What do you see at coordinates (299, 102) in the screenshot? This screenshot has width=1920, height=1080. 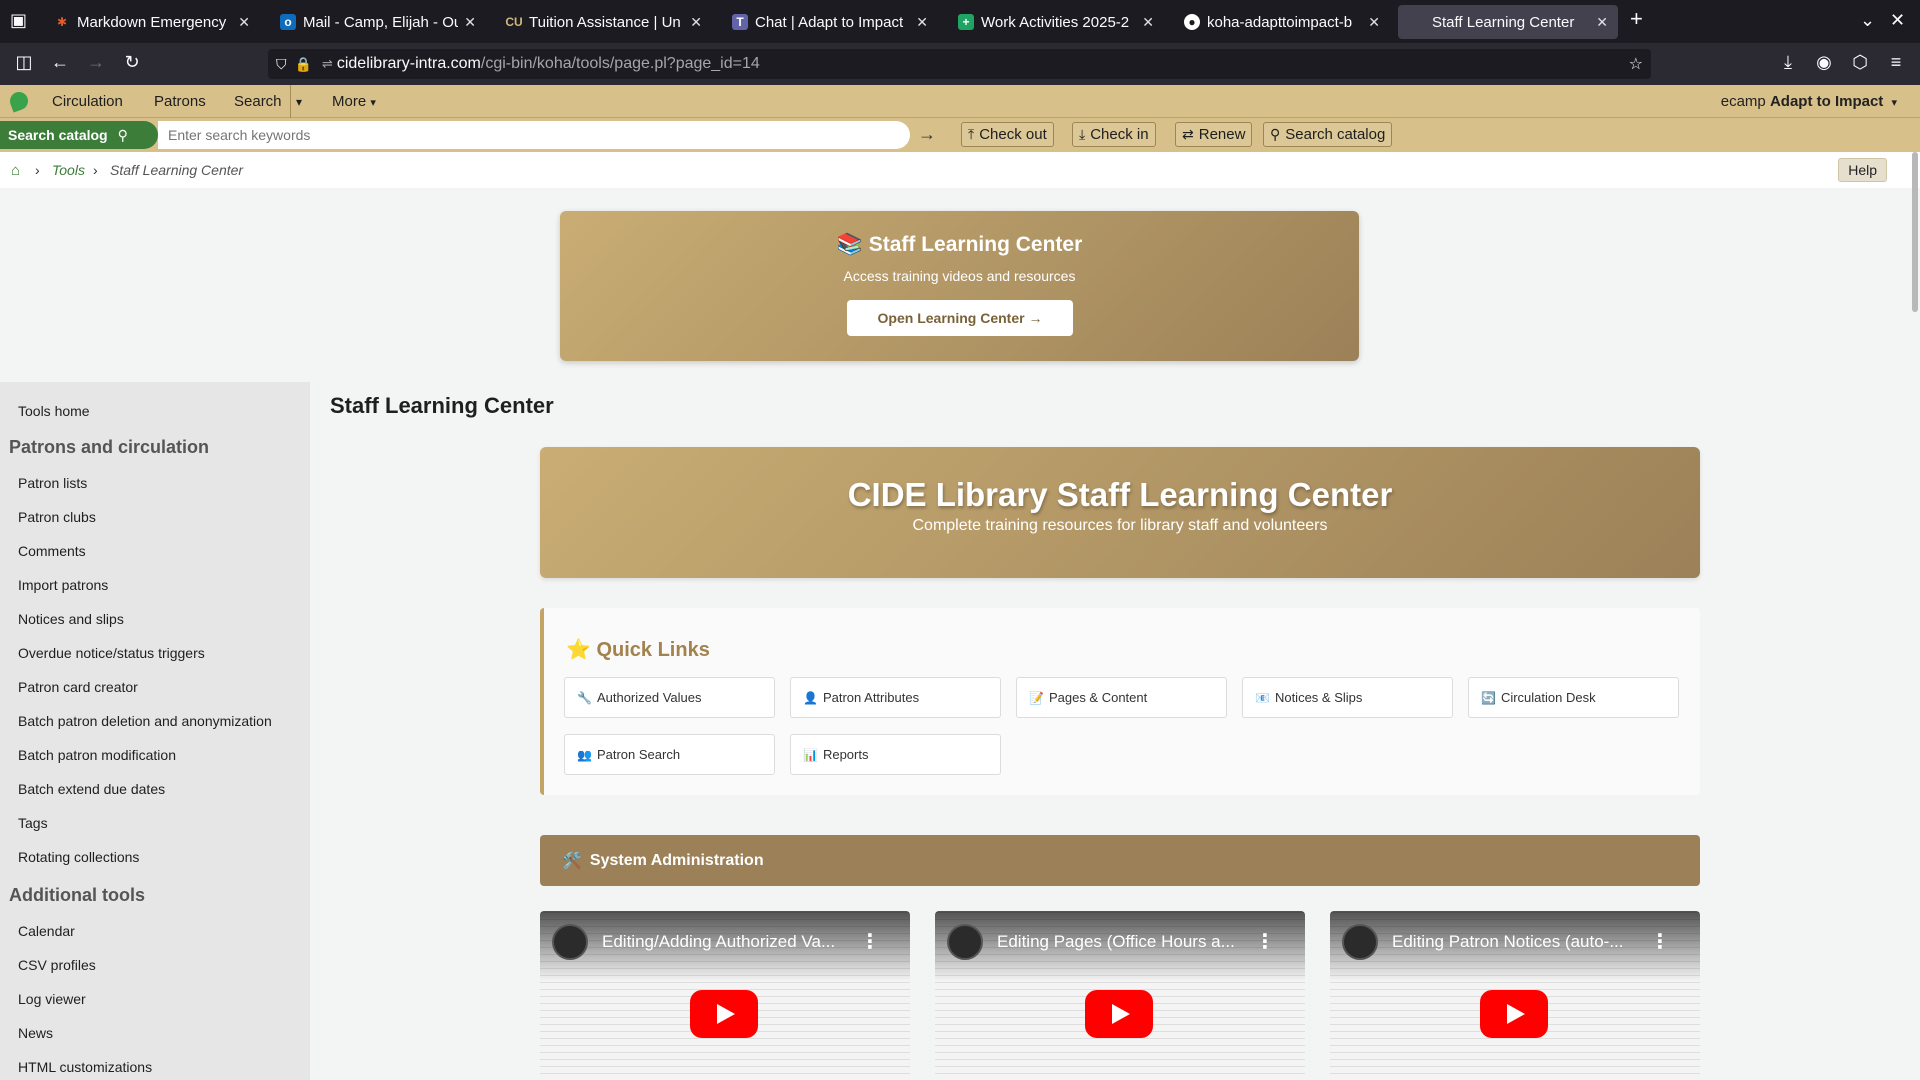 I see `search-dropdown-caret-icon: ▾` at bounding box center [299, 102].